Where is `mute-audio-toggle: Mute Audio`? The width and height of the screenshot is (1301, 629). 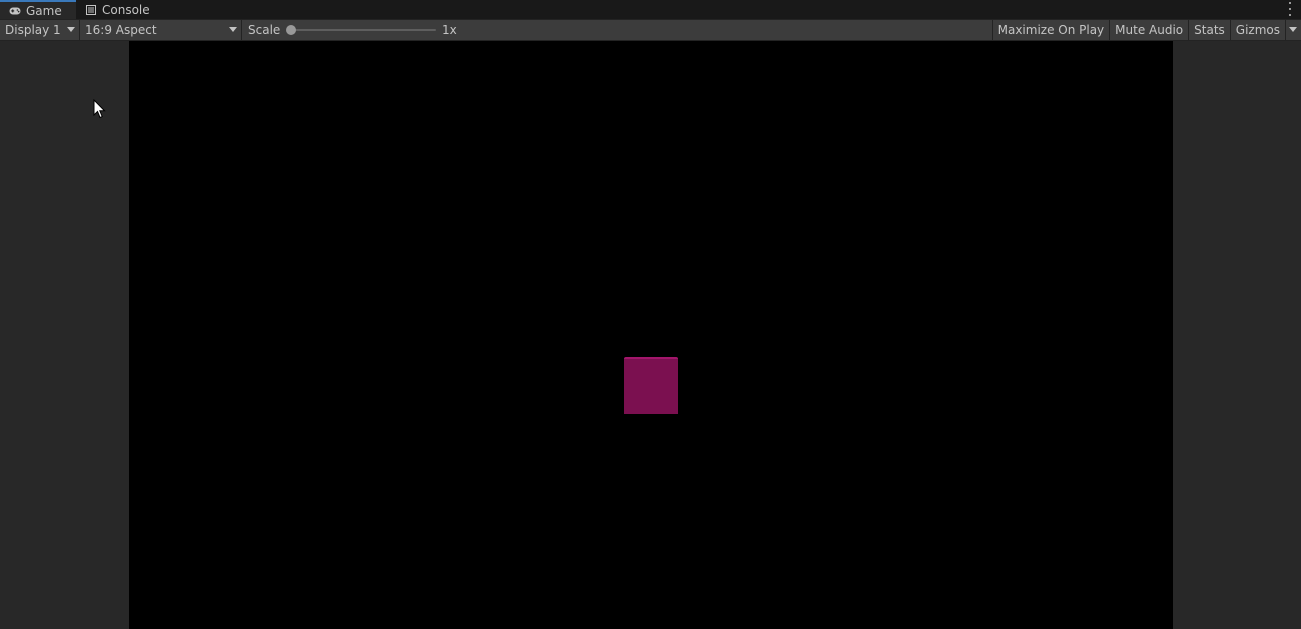
mute-audio-toggle: Mute Audio is located at coordinates (1148, 30).